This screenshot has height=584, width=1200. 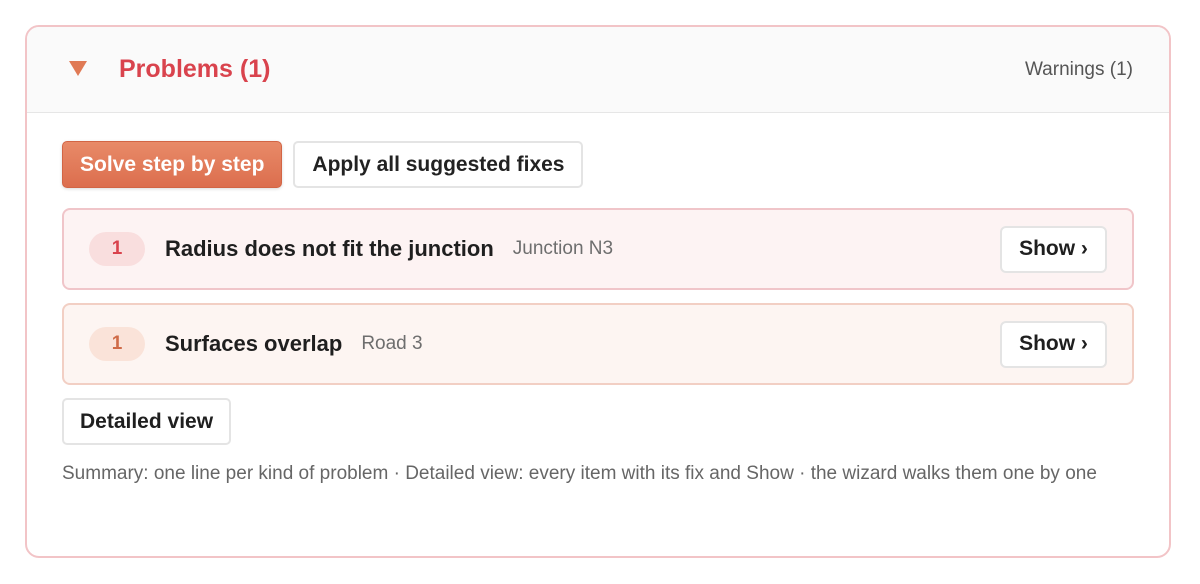 What do you see at coordinates (172, 164) in the screenshot?
I see `solve-step-by-step-button: Solve step by step` at bounding box center [172, 164].